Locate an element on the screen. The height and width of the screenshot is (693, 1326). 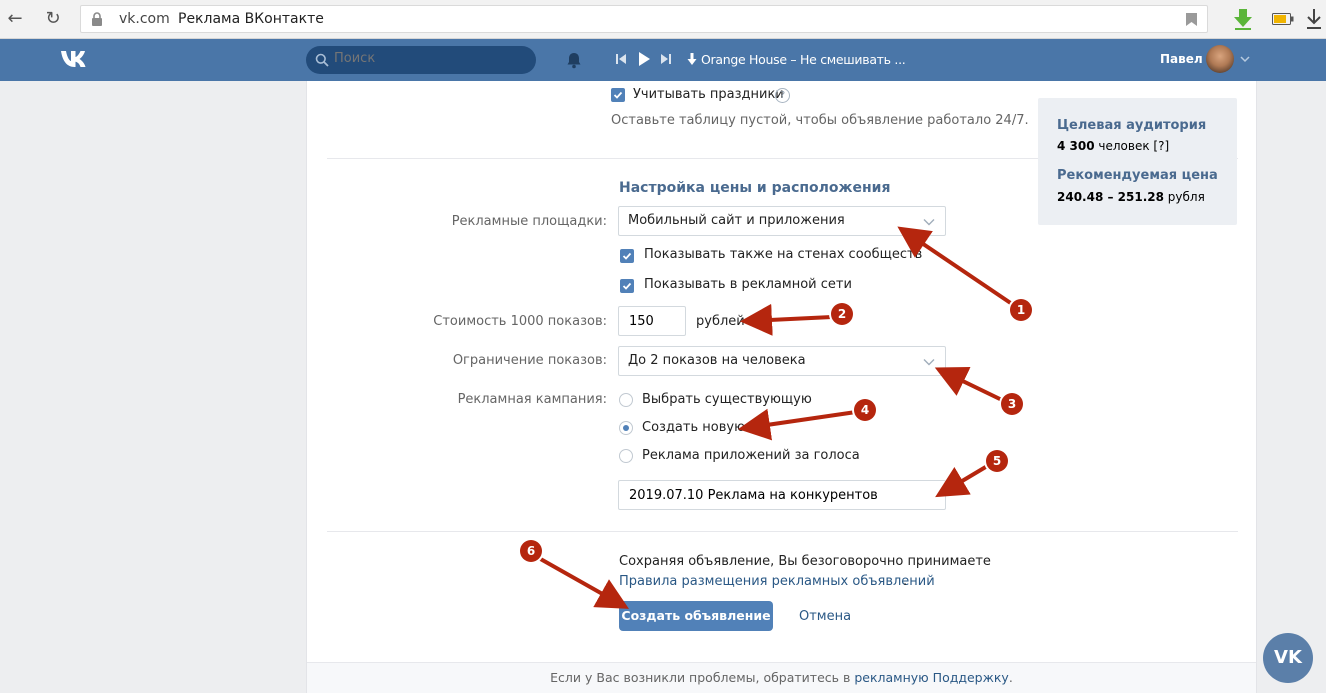
holidays-label: Учитывать праздники is located at coordinates (708, 94).